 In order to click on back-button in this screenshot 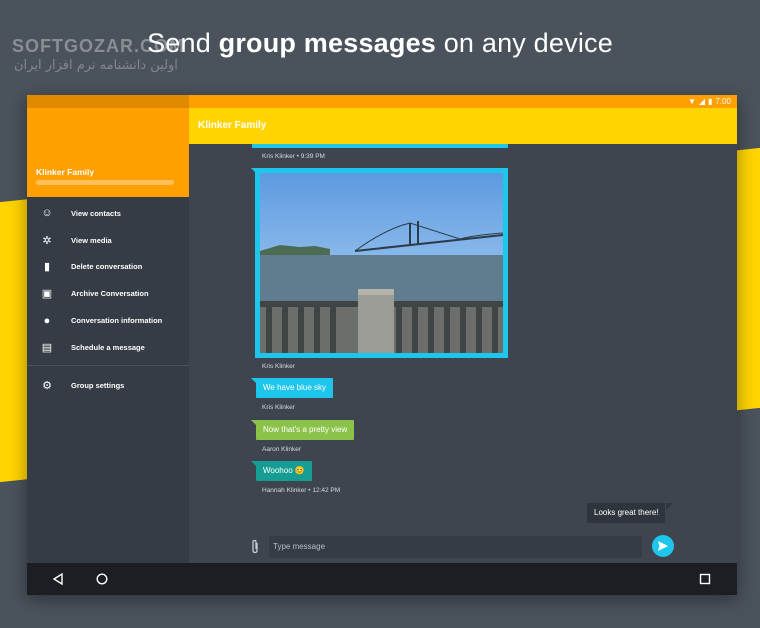, I will do `click(58, 579)`.